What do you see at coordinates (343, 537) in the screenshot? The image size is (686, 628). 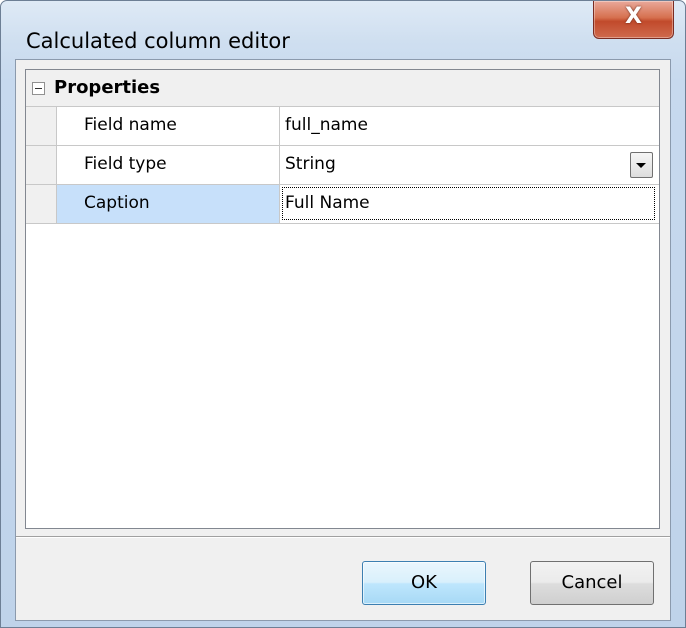 I see `footer-separator` at bounding box center [343, 537].